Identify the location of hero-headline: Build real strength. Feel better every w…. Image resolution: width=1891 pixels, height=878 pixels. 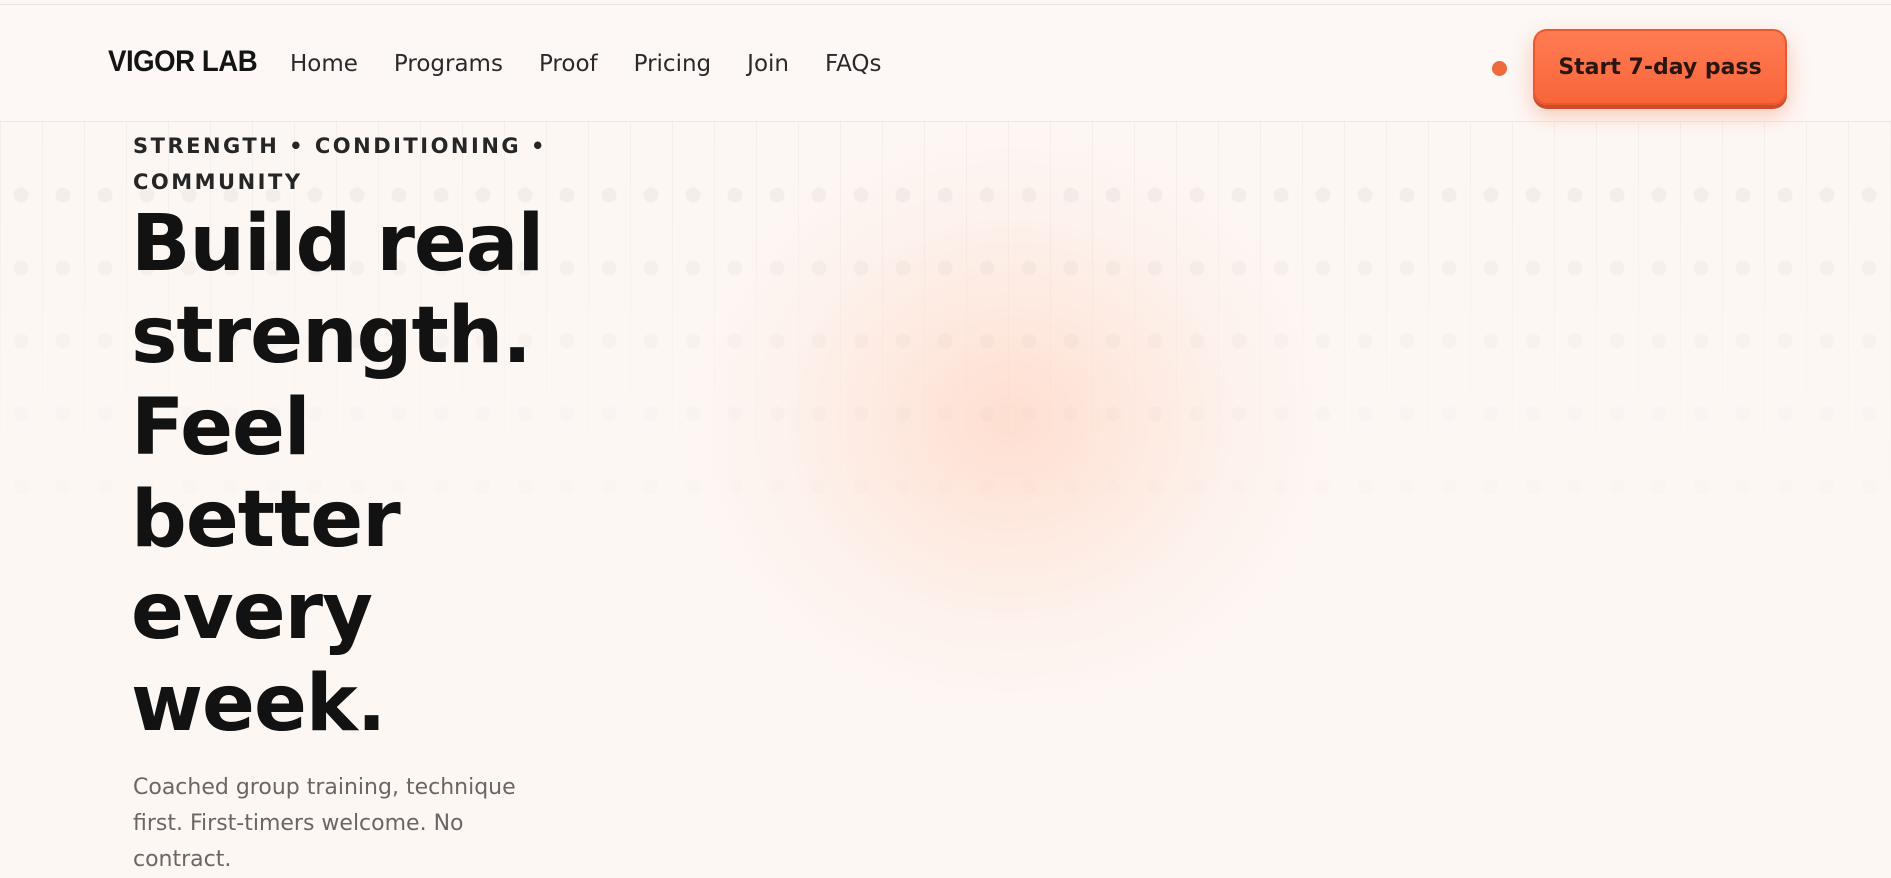
(337, 474).